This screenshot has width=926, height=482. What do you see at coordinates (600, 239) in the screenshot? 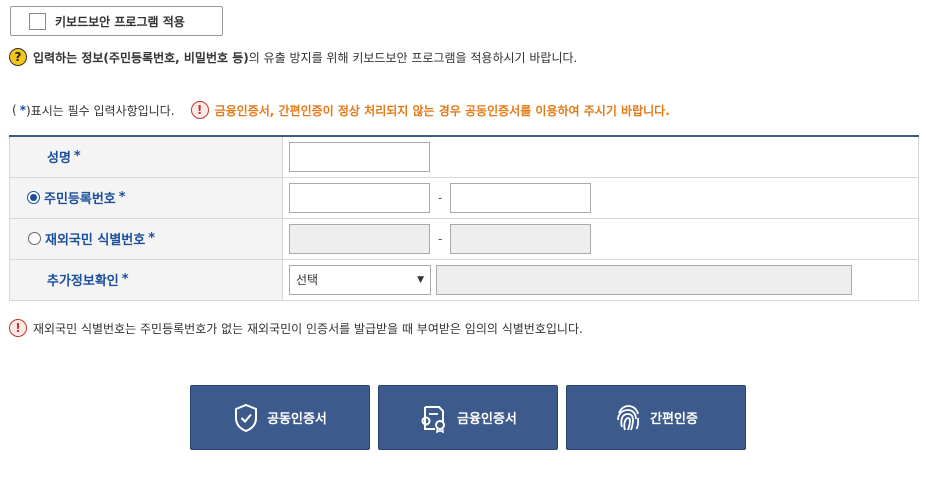
I see `foreigner-input-cell: -` at bounding box center [600, 239].